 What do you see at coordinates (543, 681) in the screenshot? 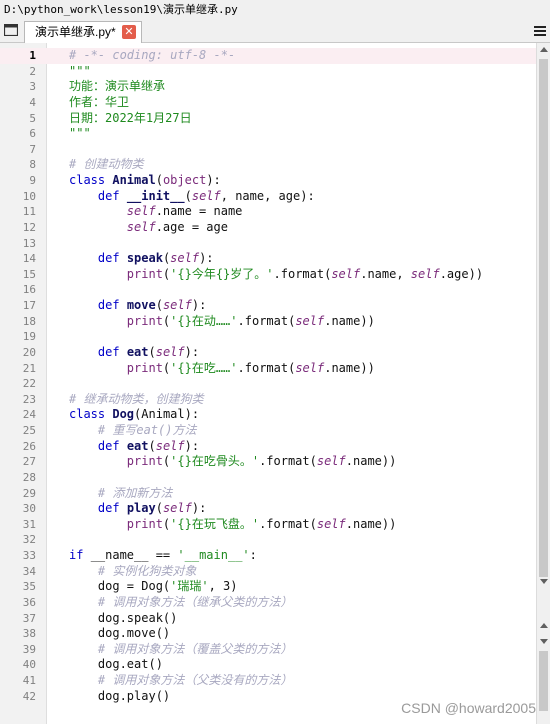
I see `scroll-thumb-secondary` at bounding box center [543, 681].